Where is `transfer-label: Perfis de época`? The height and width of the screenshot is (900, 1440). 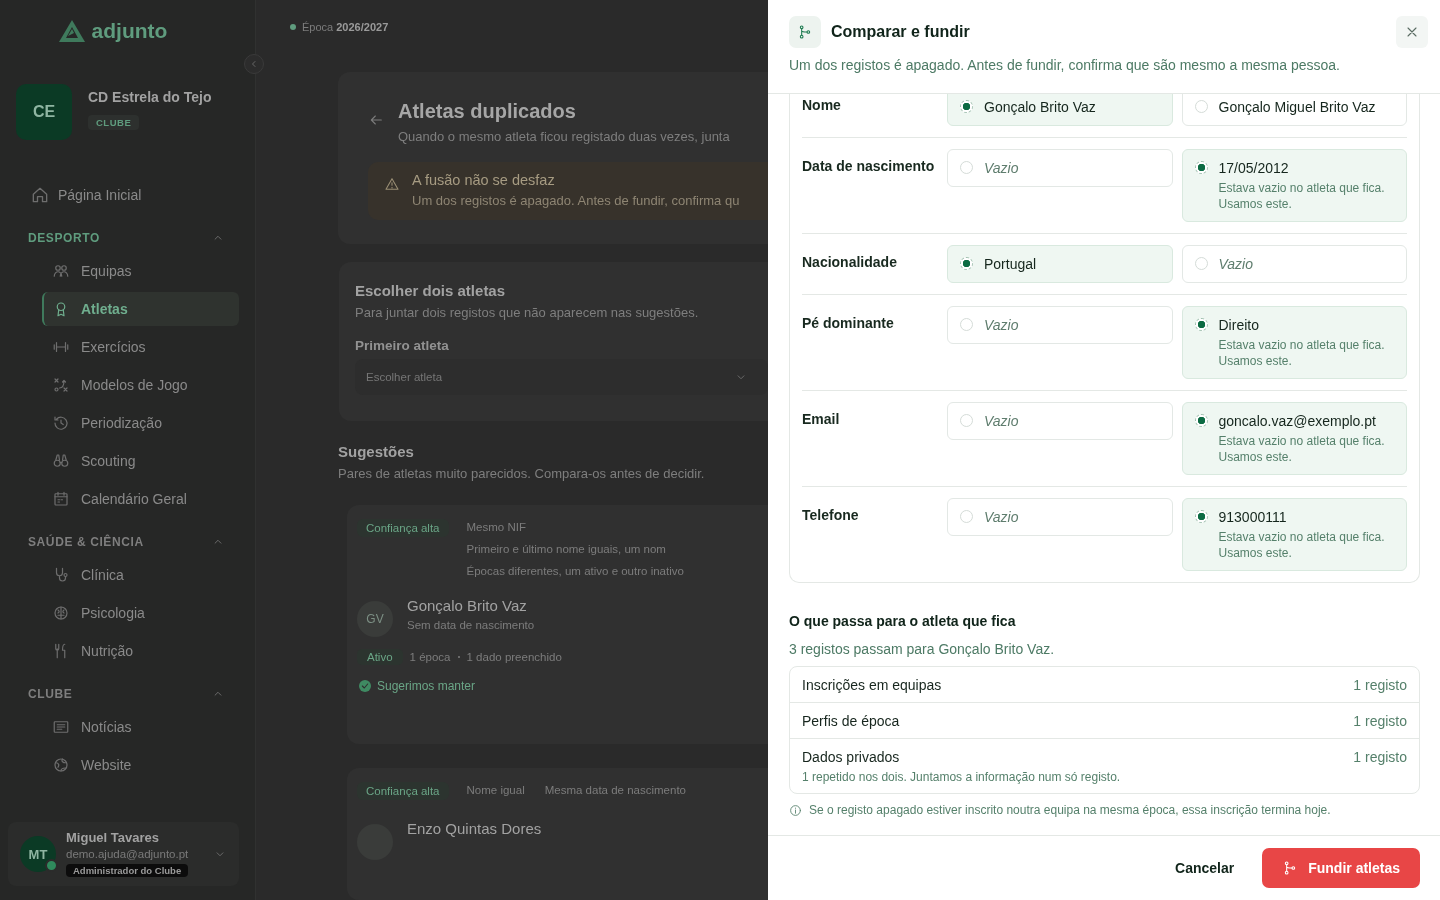 transfer-label: Perfis de época is located at coordinates (851, 721).